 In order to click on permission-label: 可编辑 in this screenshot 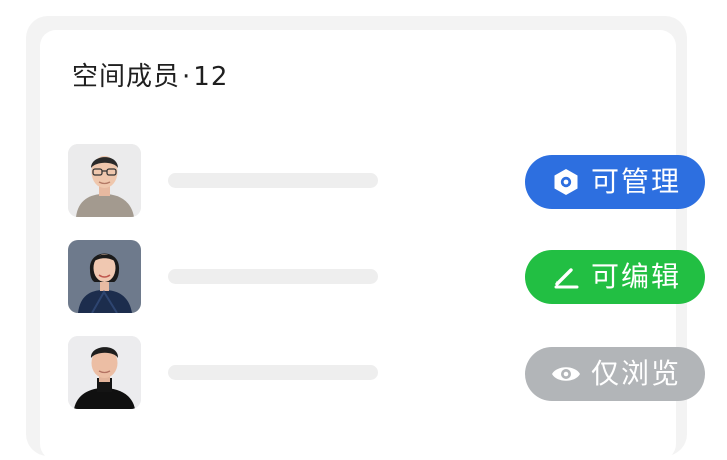, I will do `click(636, 276)`.